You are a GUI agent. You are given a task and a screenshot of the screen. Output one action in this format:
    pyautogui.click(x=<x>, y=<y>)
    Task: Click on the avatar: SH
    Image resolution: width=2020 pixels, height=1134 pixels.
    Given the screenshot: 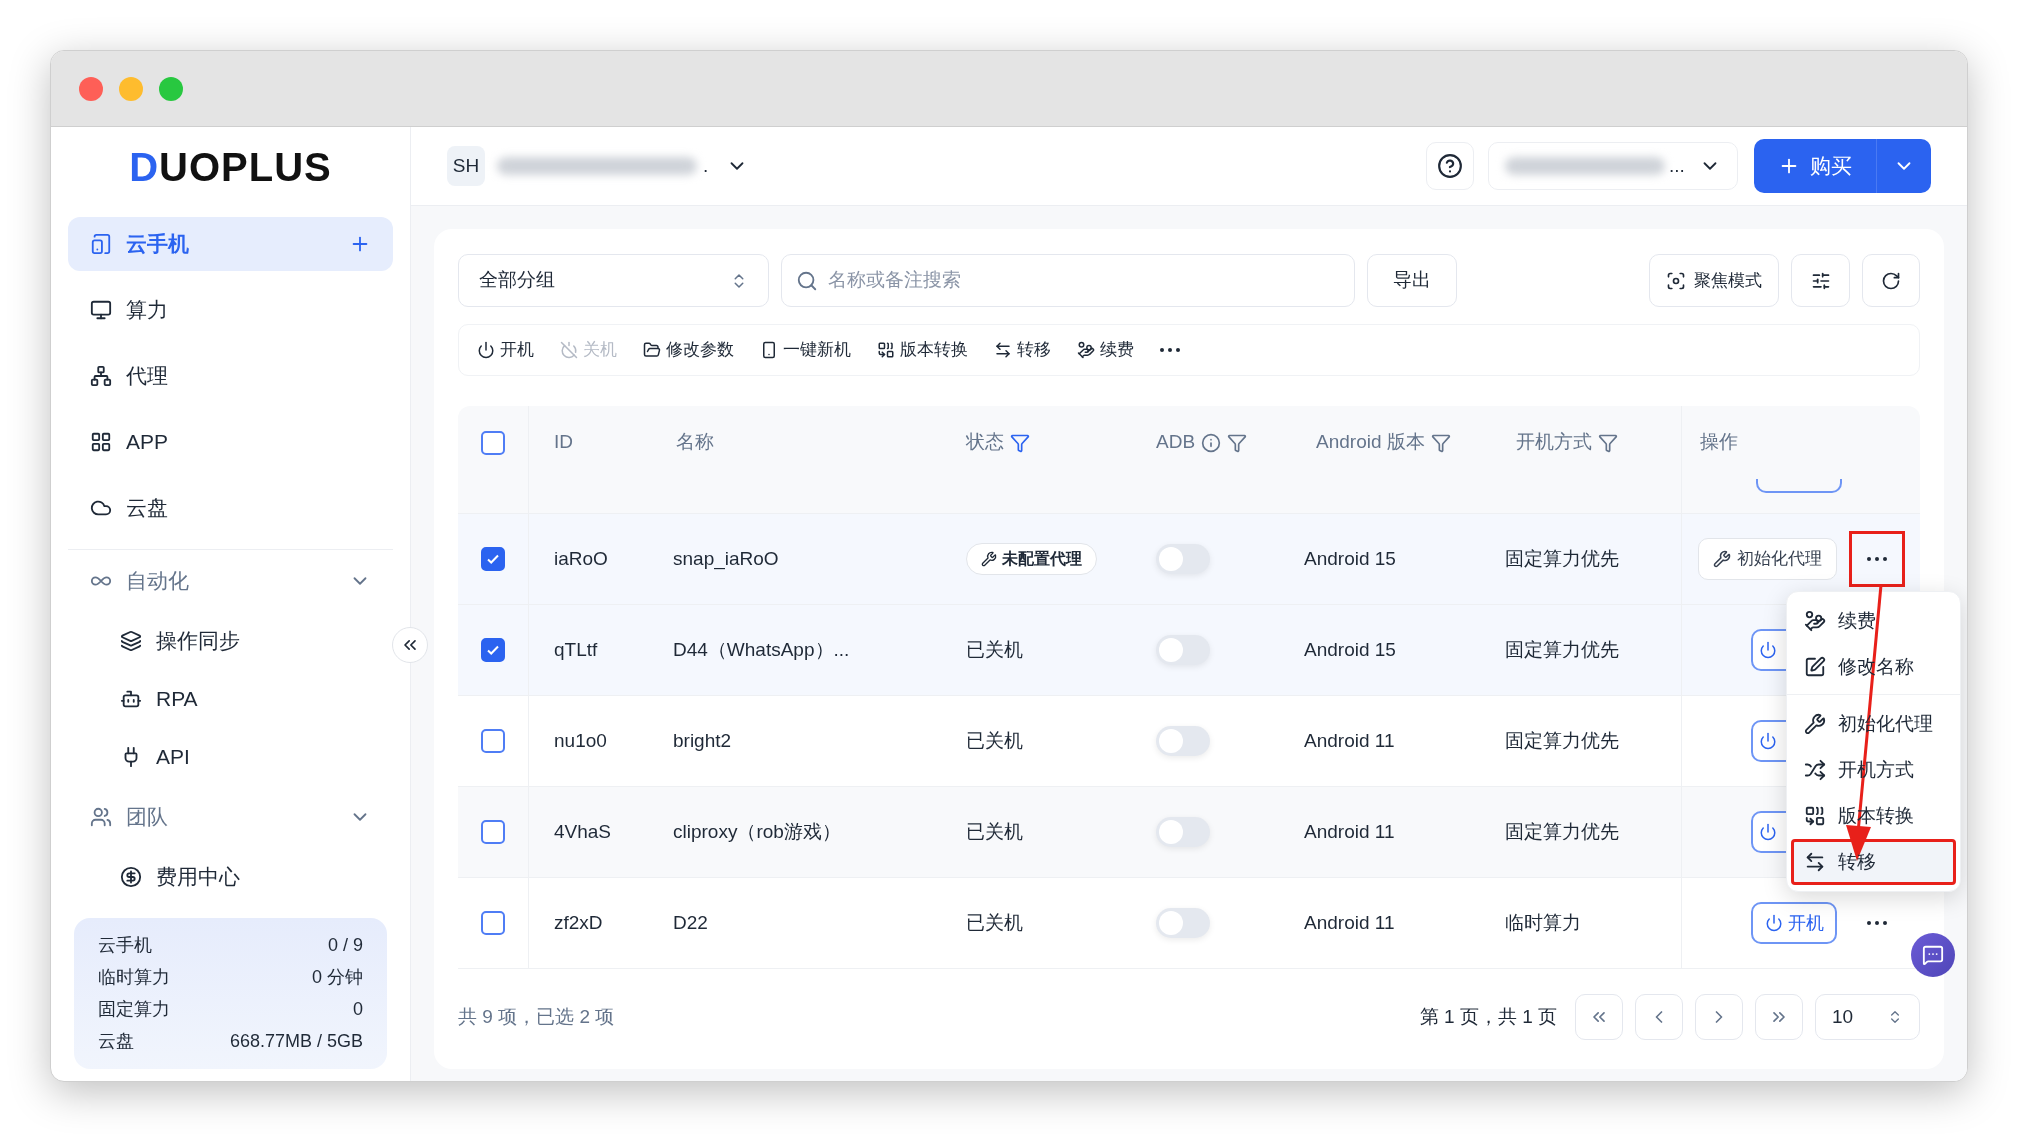 What is the action you would take?
    pyautogui.click(x=466, y=166)
    